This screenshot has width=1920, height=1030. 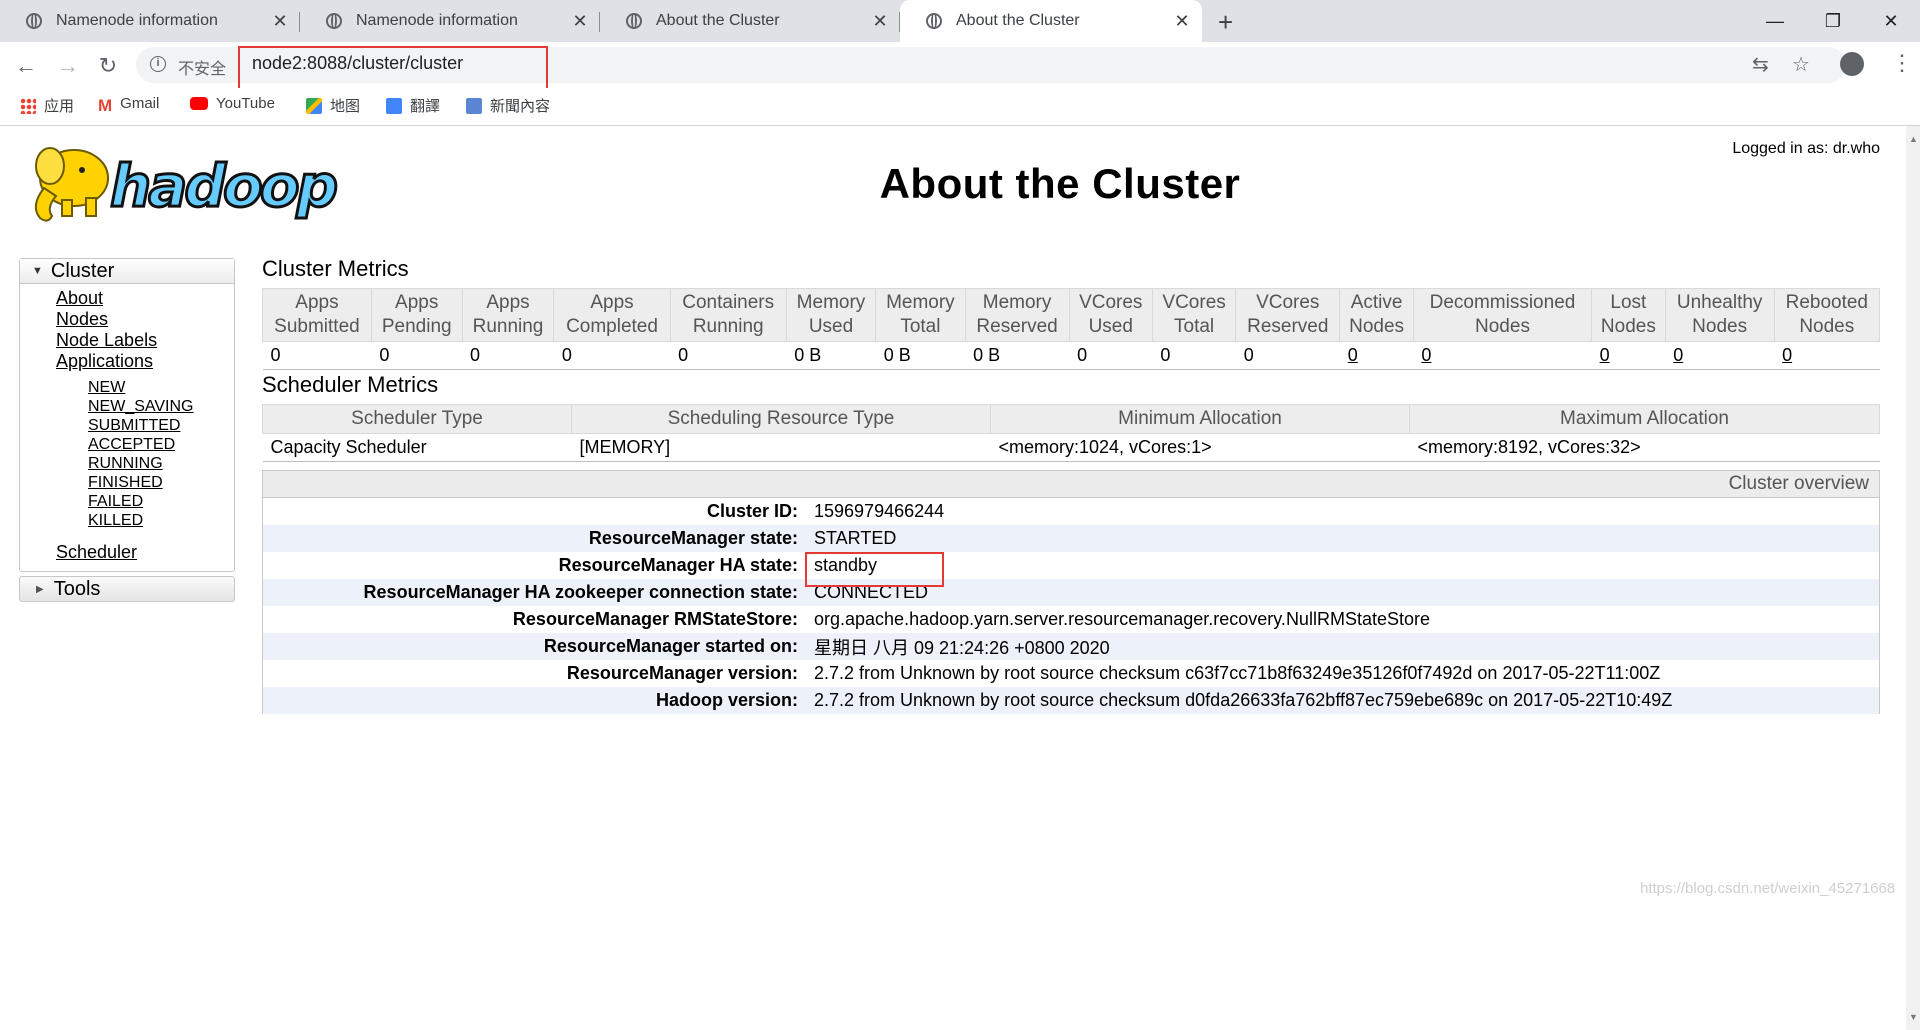 What do you see at coordinates (161, 482) in the screenshot?
I see `app-state-finished: FINISHED` at bounding box center [161, 482].